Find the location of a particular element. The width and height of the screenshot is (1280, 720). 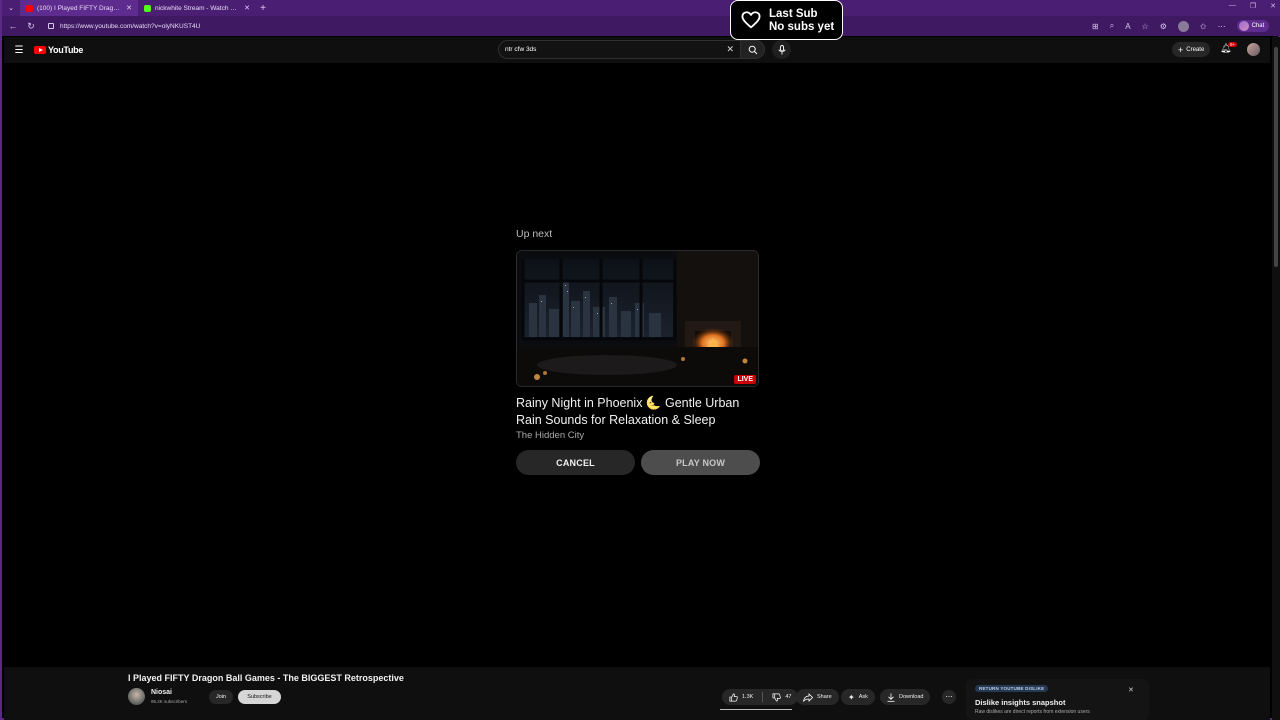

tab-kick: nickwhite Stream - Watch Live on ✕ is located at coordinates (197, 8).